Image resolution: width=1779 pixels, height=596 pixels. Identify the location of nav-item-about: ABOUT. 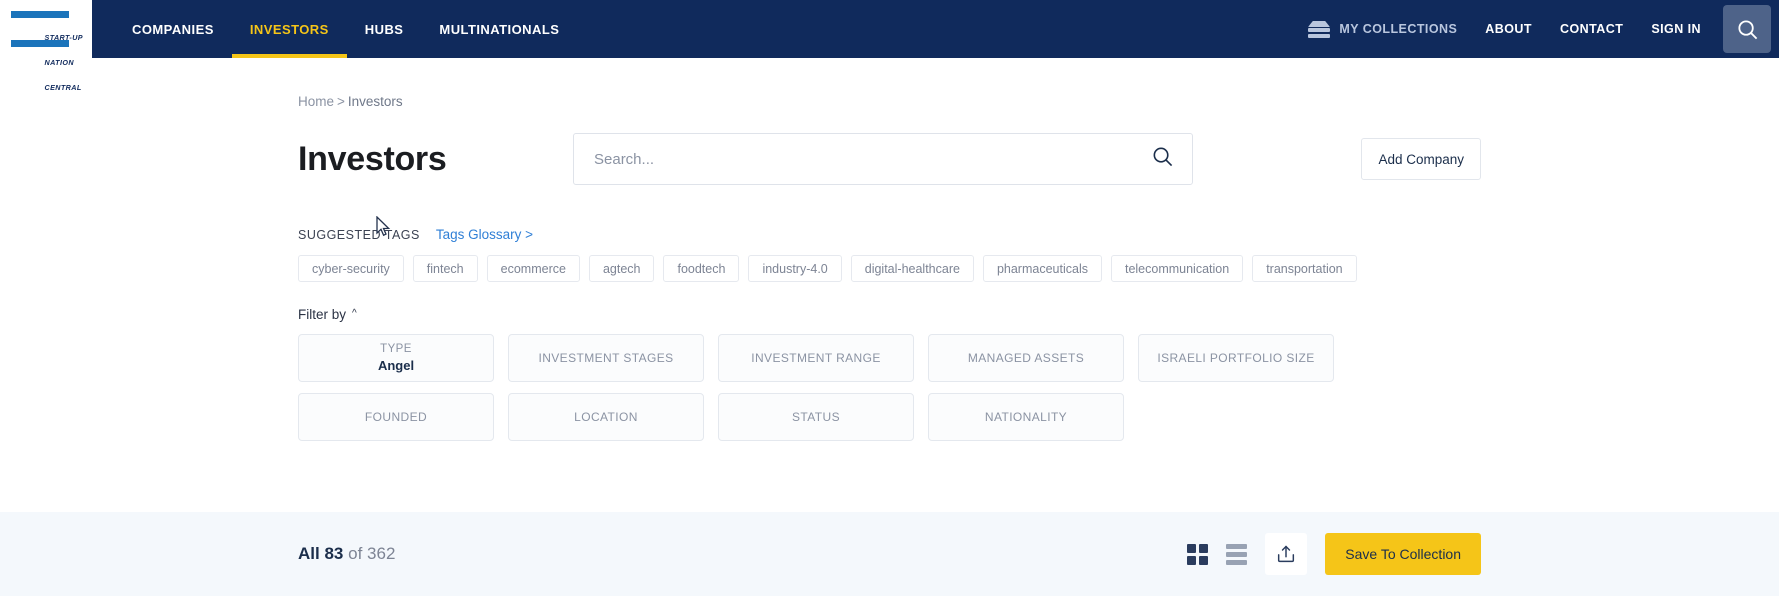
(1508, 29).